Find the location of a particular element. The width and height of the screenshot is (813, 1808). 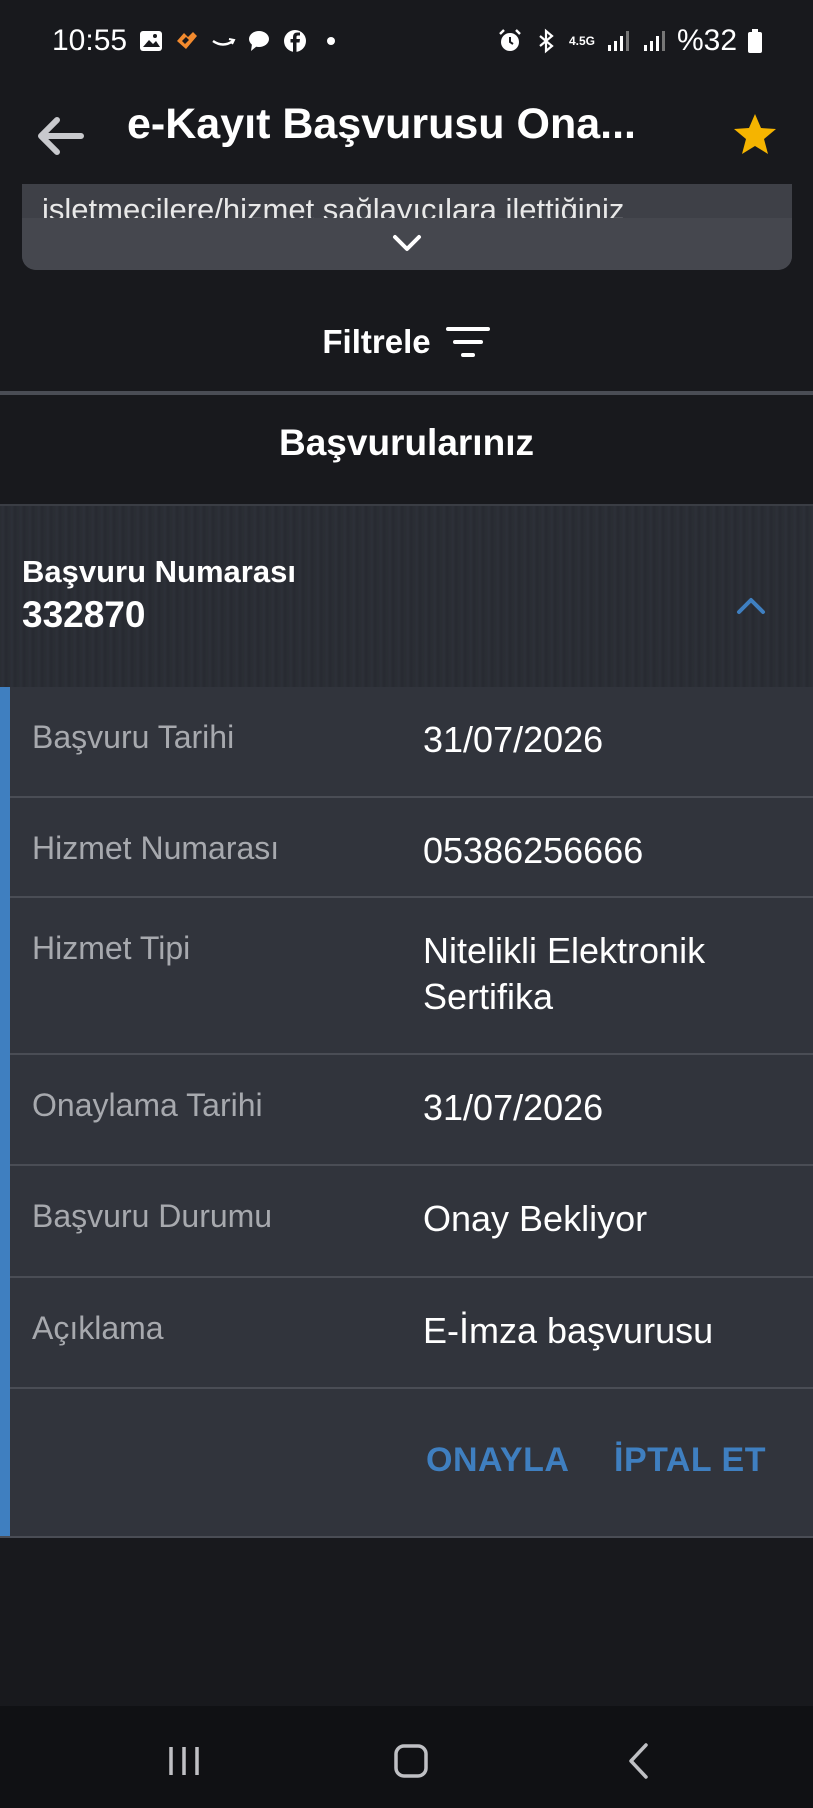

application-actions: ONAYLA İPTAL ET is located at coordinates (411, 1462).